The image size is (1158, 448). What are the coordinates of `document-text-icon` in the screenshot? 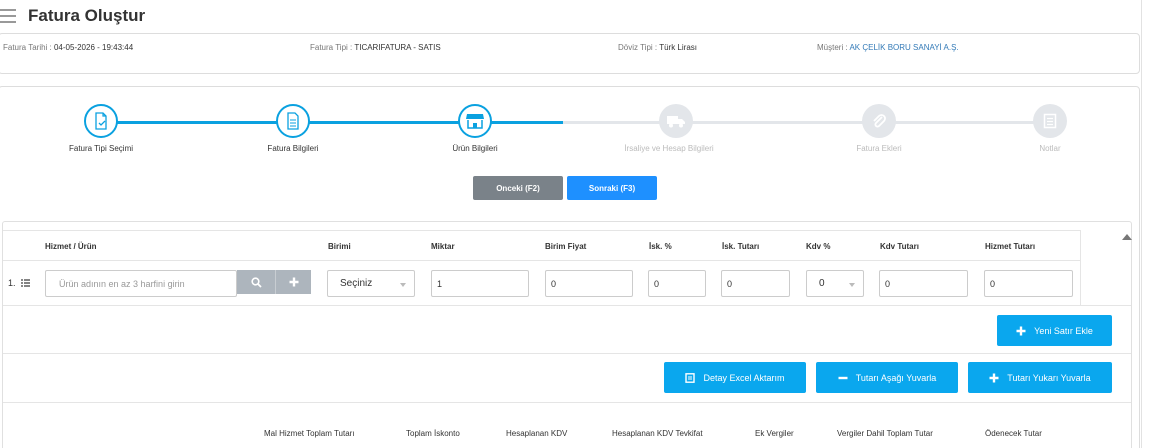 It's located at (293, 121).